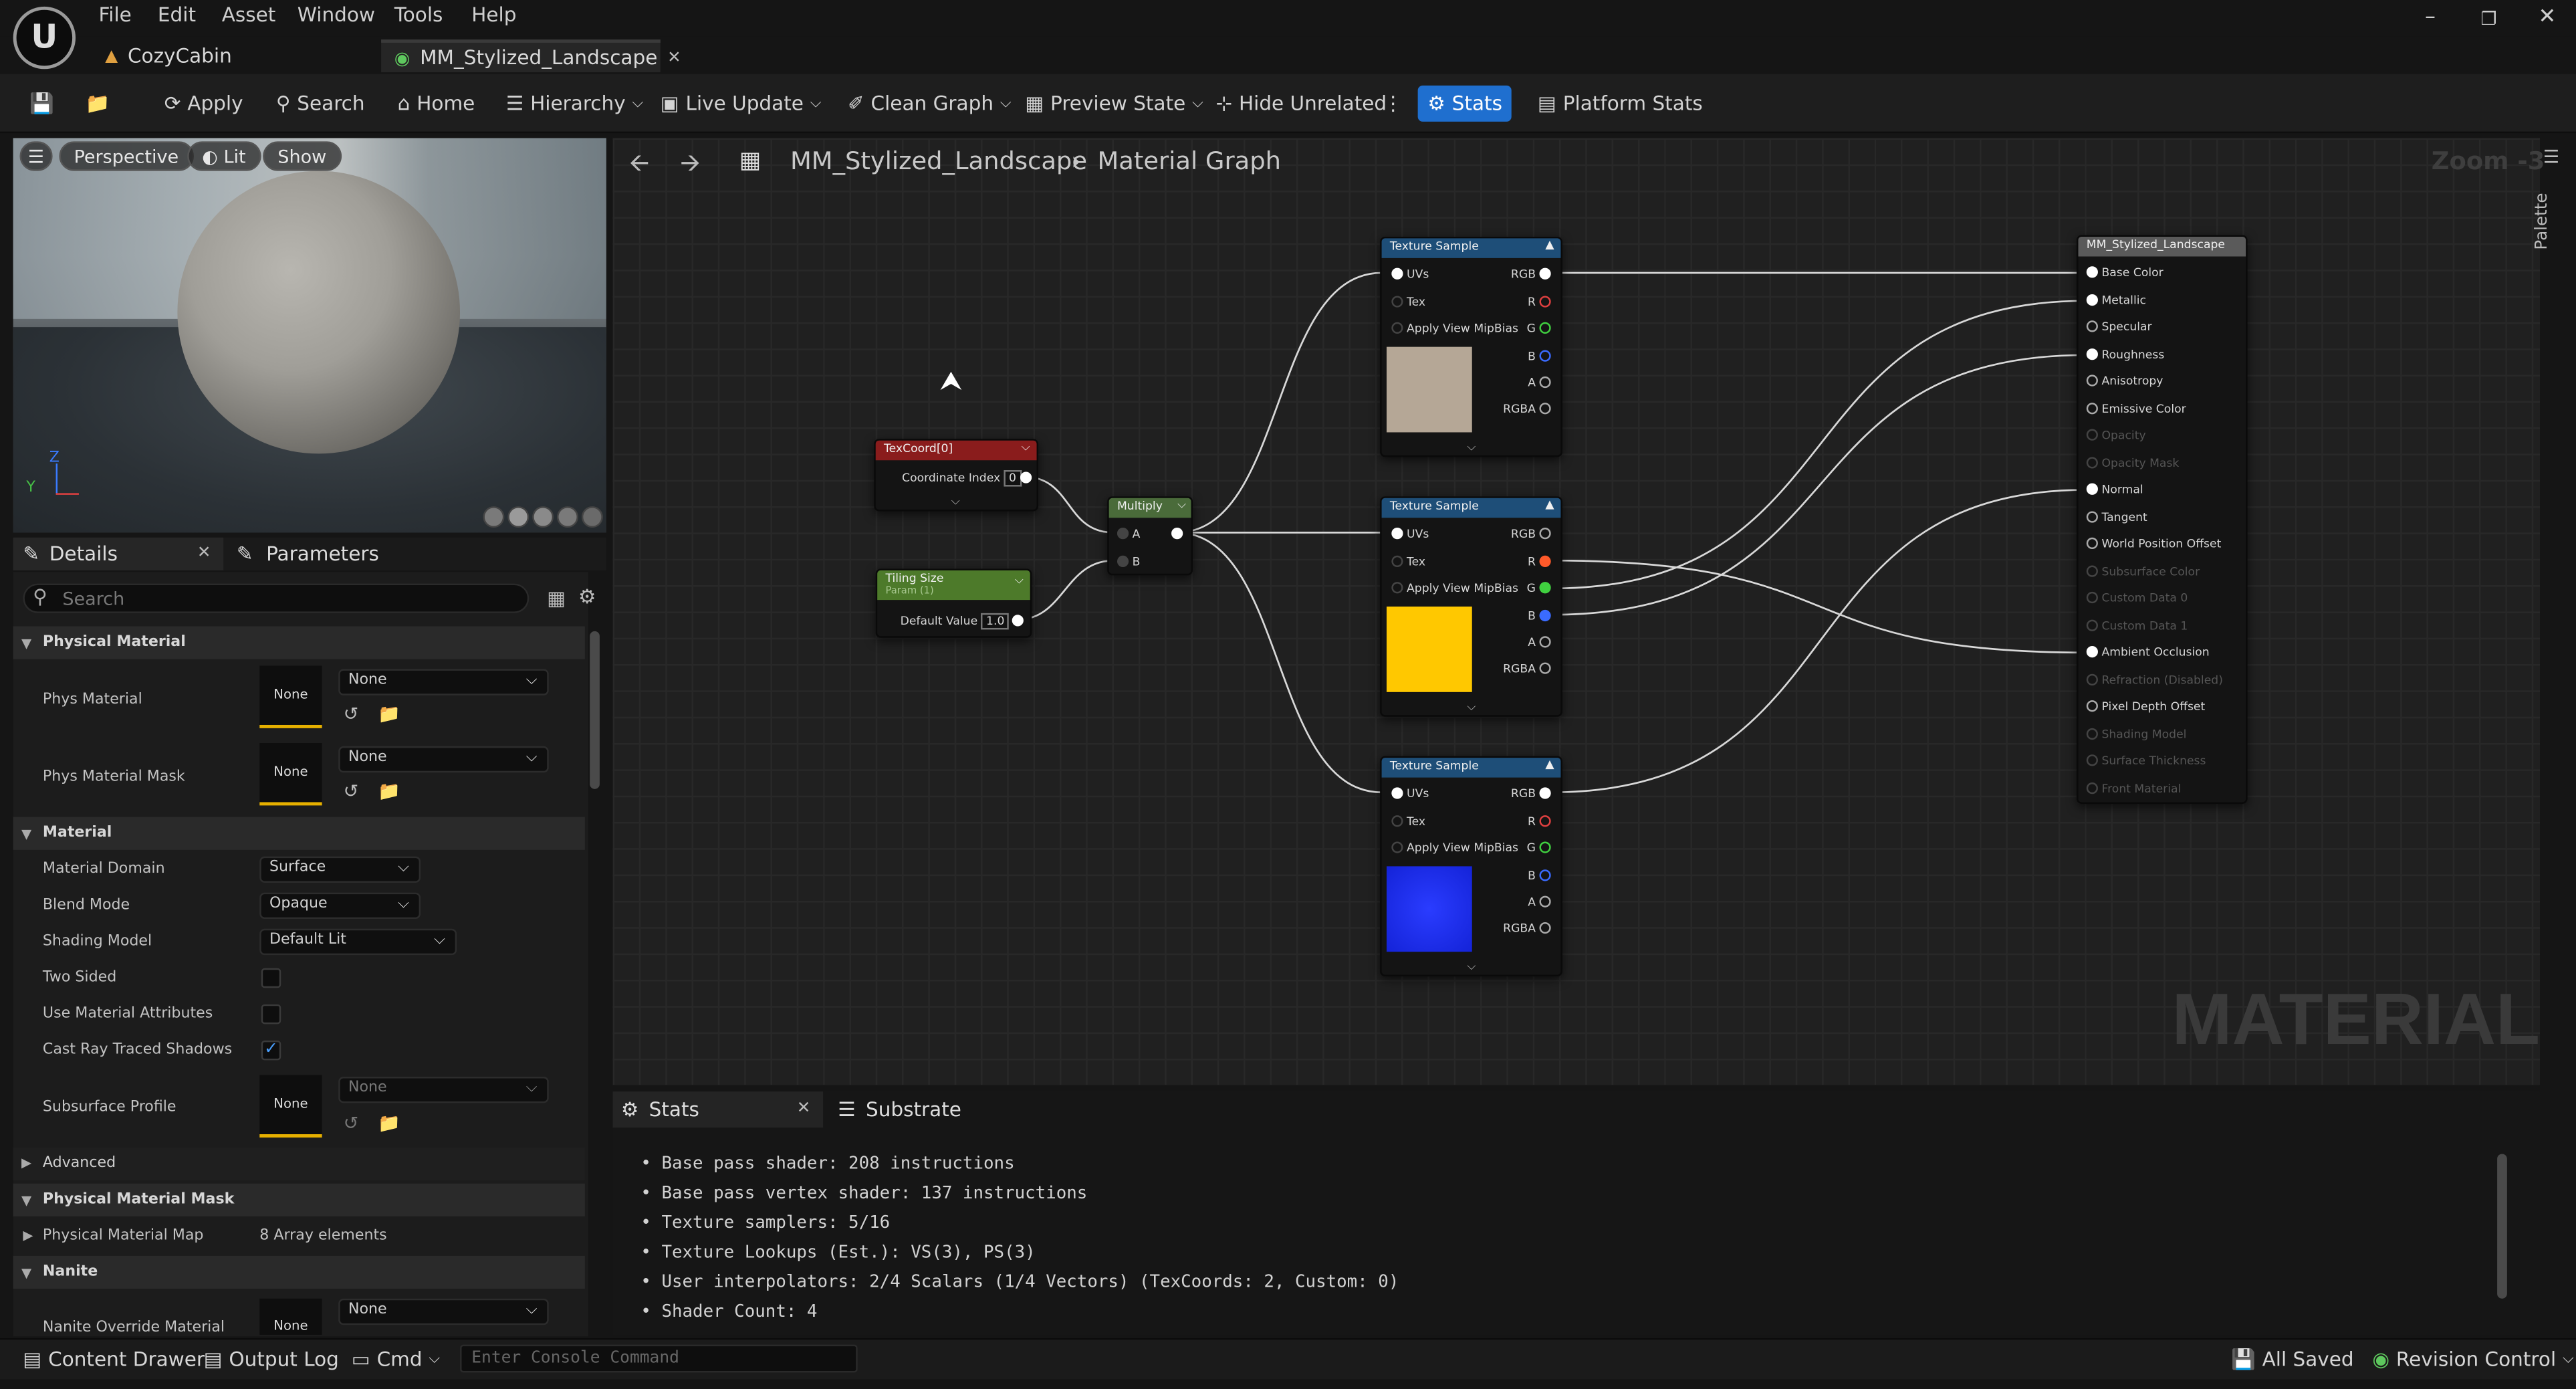  Describe the element at coordinates (224, 156) in the screenshot. I see `lit-button: ◐ Lit` at that location.